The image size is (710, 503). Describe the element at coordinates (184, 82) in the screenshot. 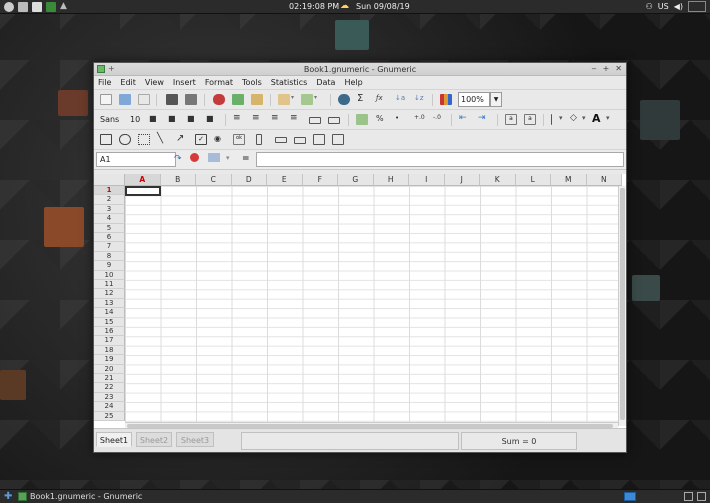

I see `menu-insert: Insert` at that location.